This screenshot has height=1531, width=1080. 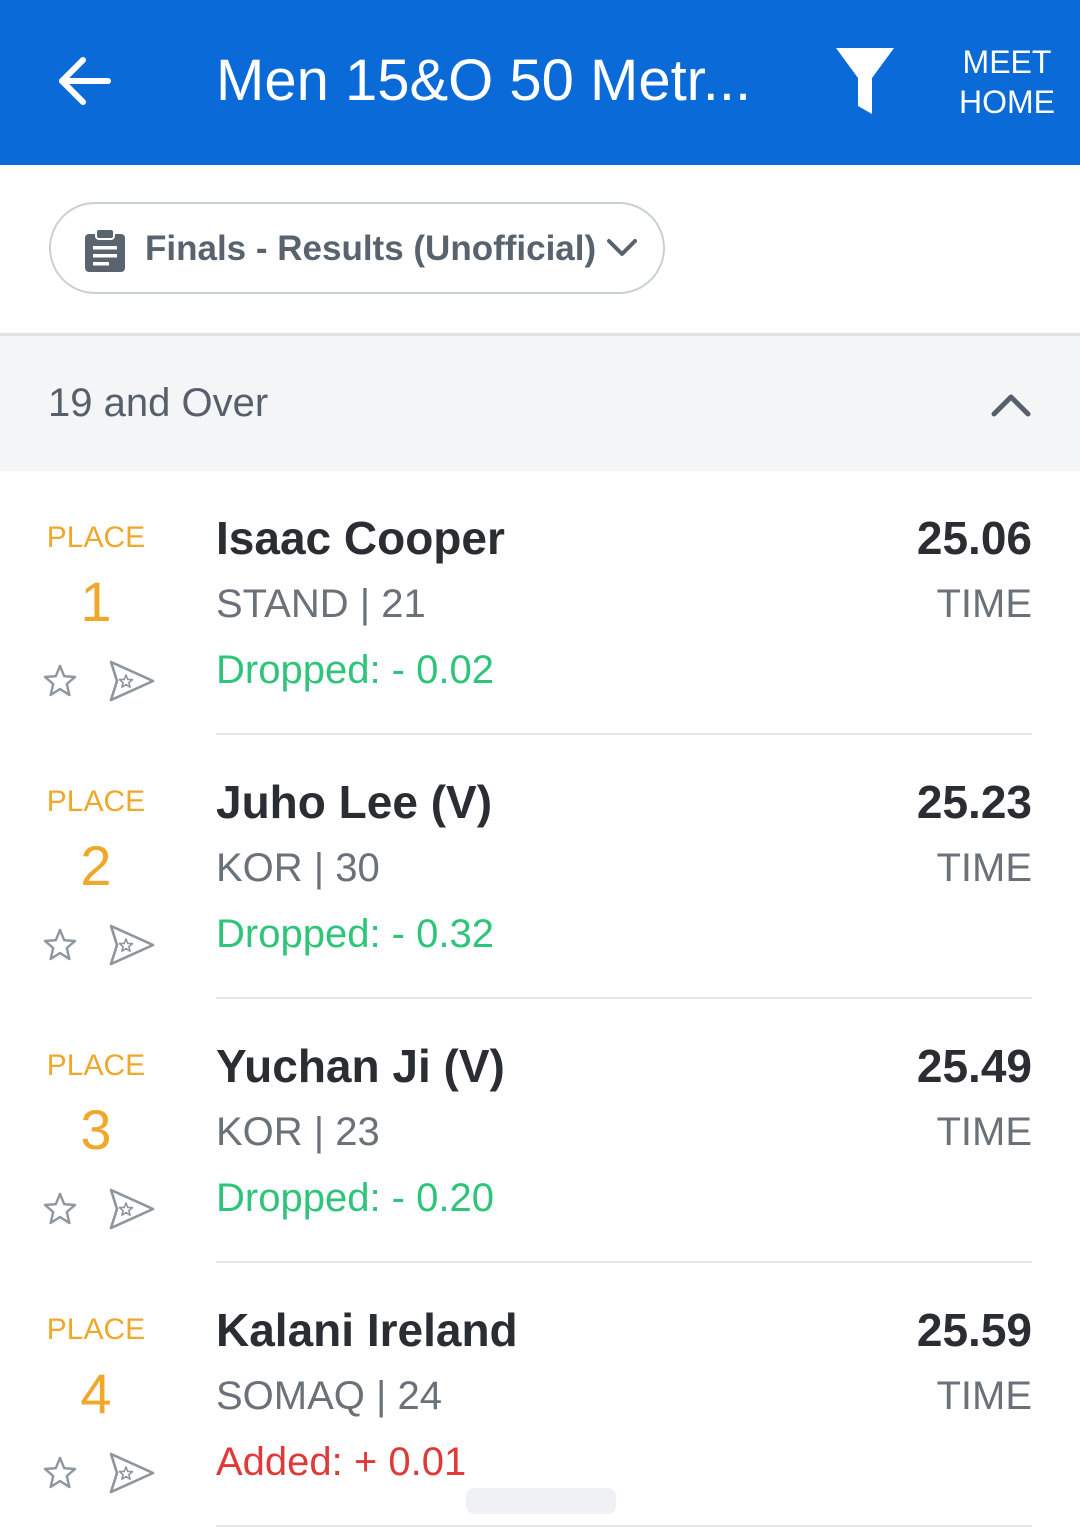 I want to click on chevron-up-icon, so click(x=1011, y=404).